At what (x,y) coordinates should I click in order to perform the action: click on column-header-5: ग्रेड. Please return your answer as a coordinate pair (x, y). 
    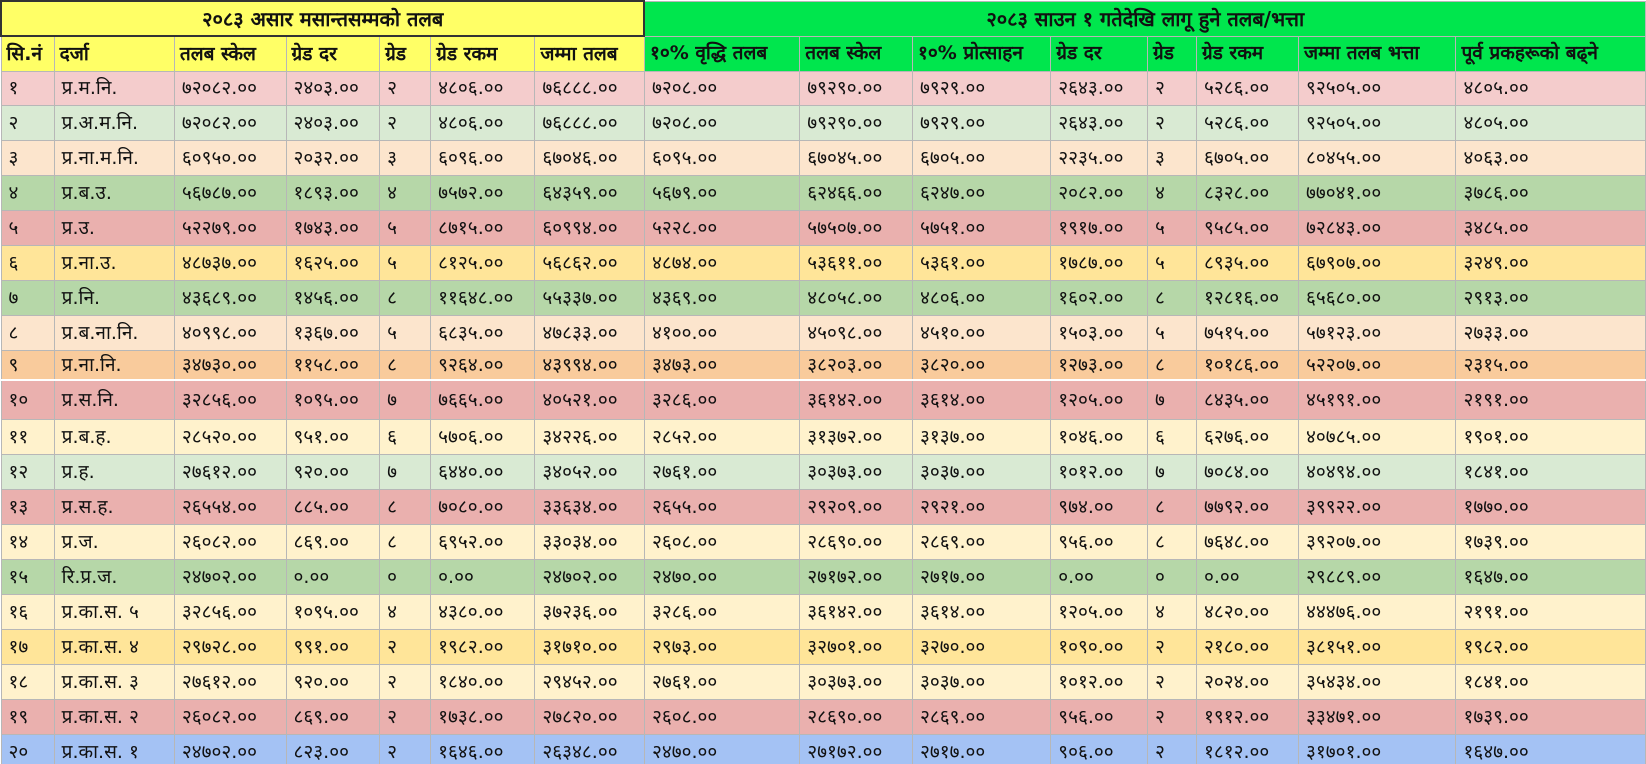
    Looking at the image, I should click on (405, 53).